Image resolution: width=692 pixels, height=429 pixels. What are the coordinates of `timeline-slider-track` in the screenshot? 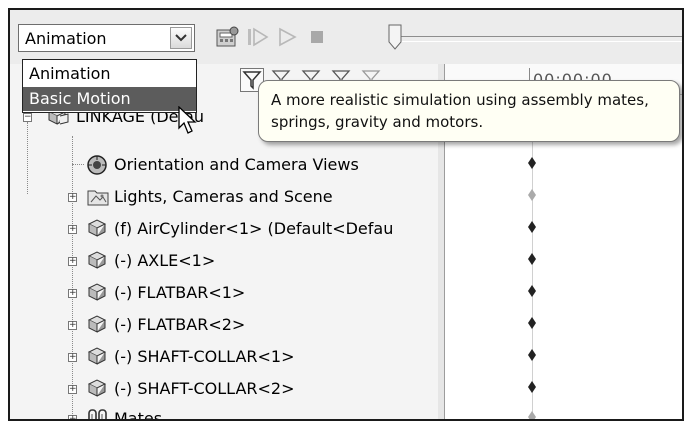 It's located at (538, 39).